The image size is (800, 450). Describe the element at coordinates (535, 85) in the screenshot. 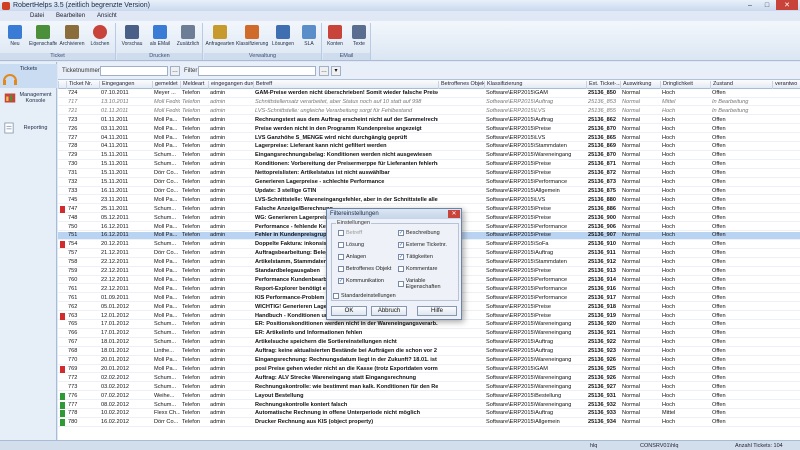

I see `col-klassifizierung: Klassifizierung` at that location.